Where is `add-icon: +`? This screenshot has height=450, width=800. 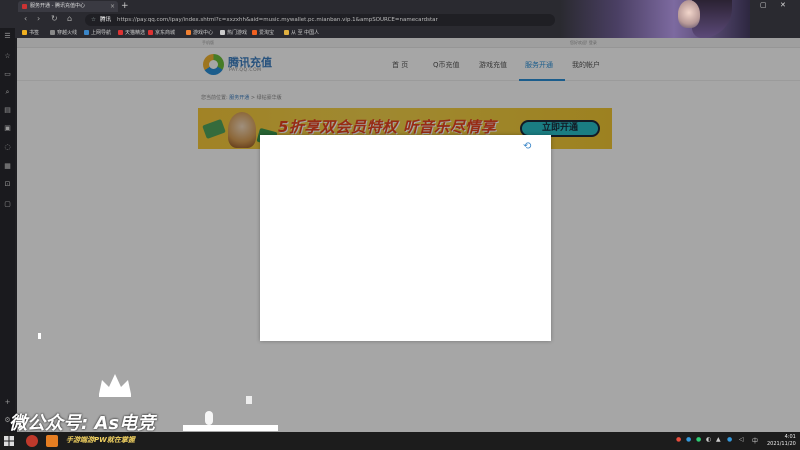 add-icon: + is located at coordinates (7, 402).